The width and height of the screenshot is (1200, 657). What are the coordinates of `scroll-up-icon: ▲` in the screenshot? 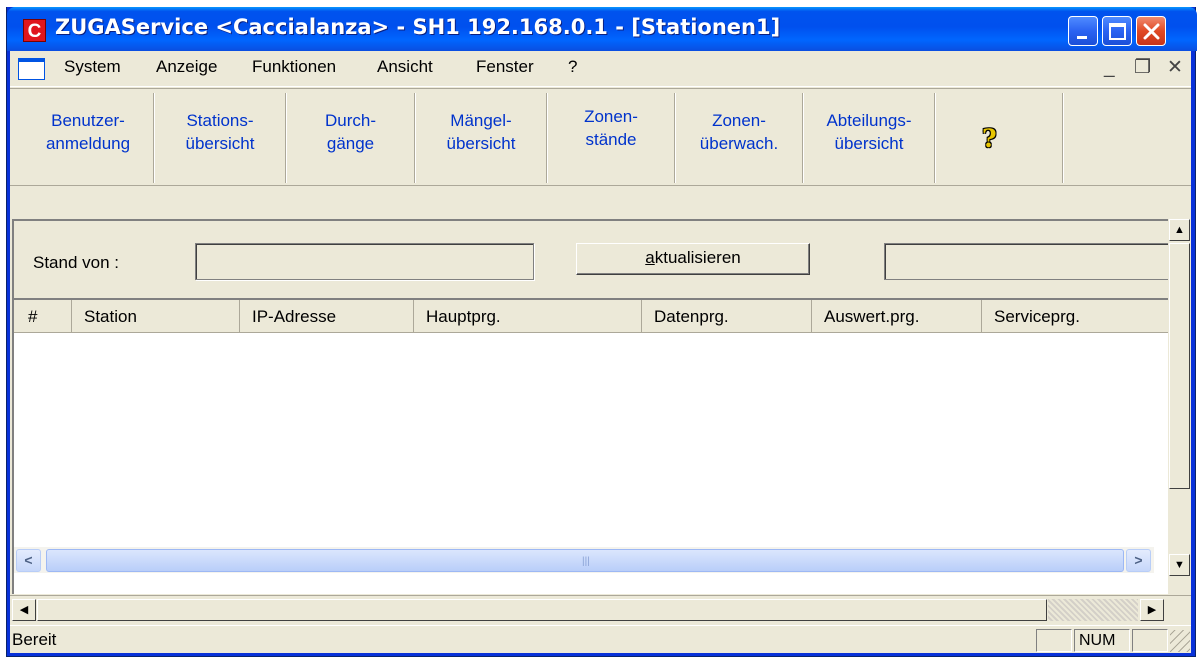 It's located at (1179, 230).